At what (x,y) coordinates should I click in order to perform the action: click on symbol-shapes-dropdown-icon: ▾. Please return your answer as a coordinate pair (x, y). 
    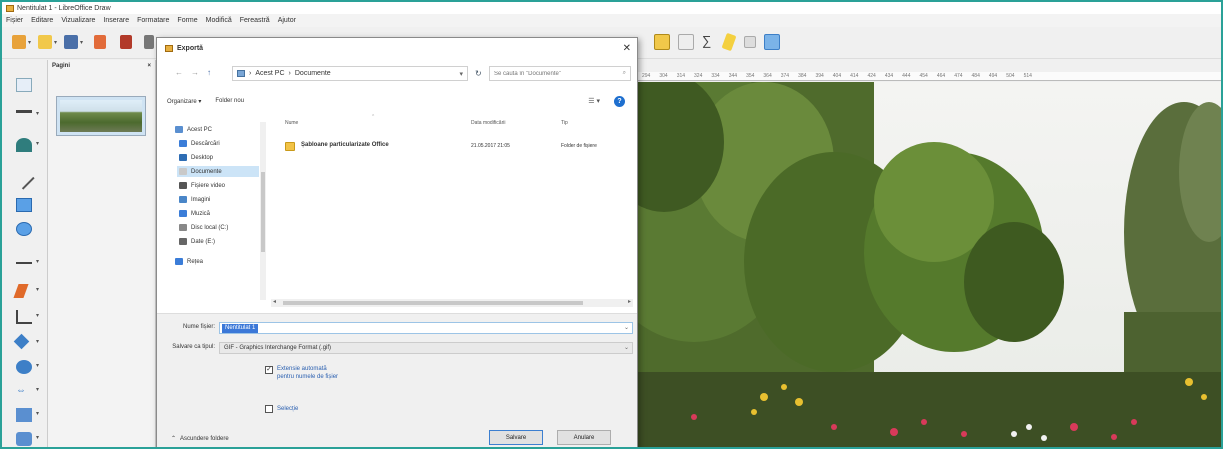
    Looking at the image, I should click on (37, 365).